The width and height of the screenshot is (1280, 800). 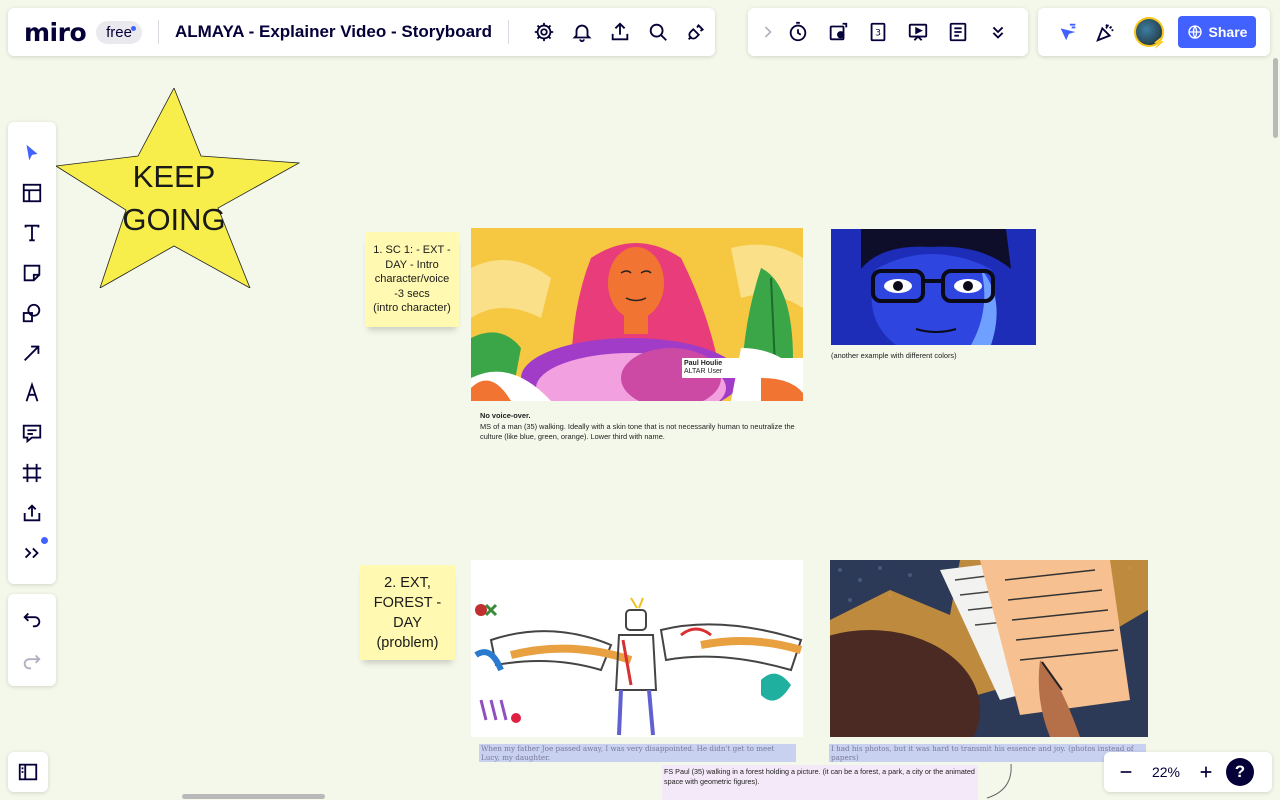 I want to click on top-toolbar-collaboration: 3, so click(x=888, y=32).